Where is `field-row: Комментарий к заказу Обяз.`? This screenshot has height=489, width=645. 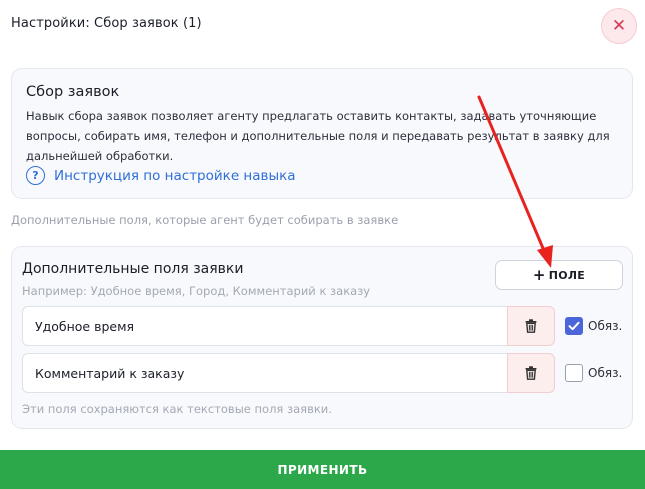 field-row: Комментарий к заказу Обяз. is located at coordinates (328, 373).